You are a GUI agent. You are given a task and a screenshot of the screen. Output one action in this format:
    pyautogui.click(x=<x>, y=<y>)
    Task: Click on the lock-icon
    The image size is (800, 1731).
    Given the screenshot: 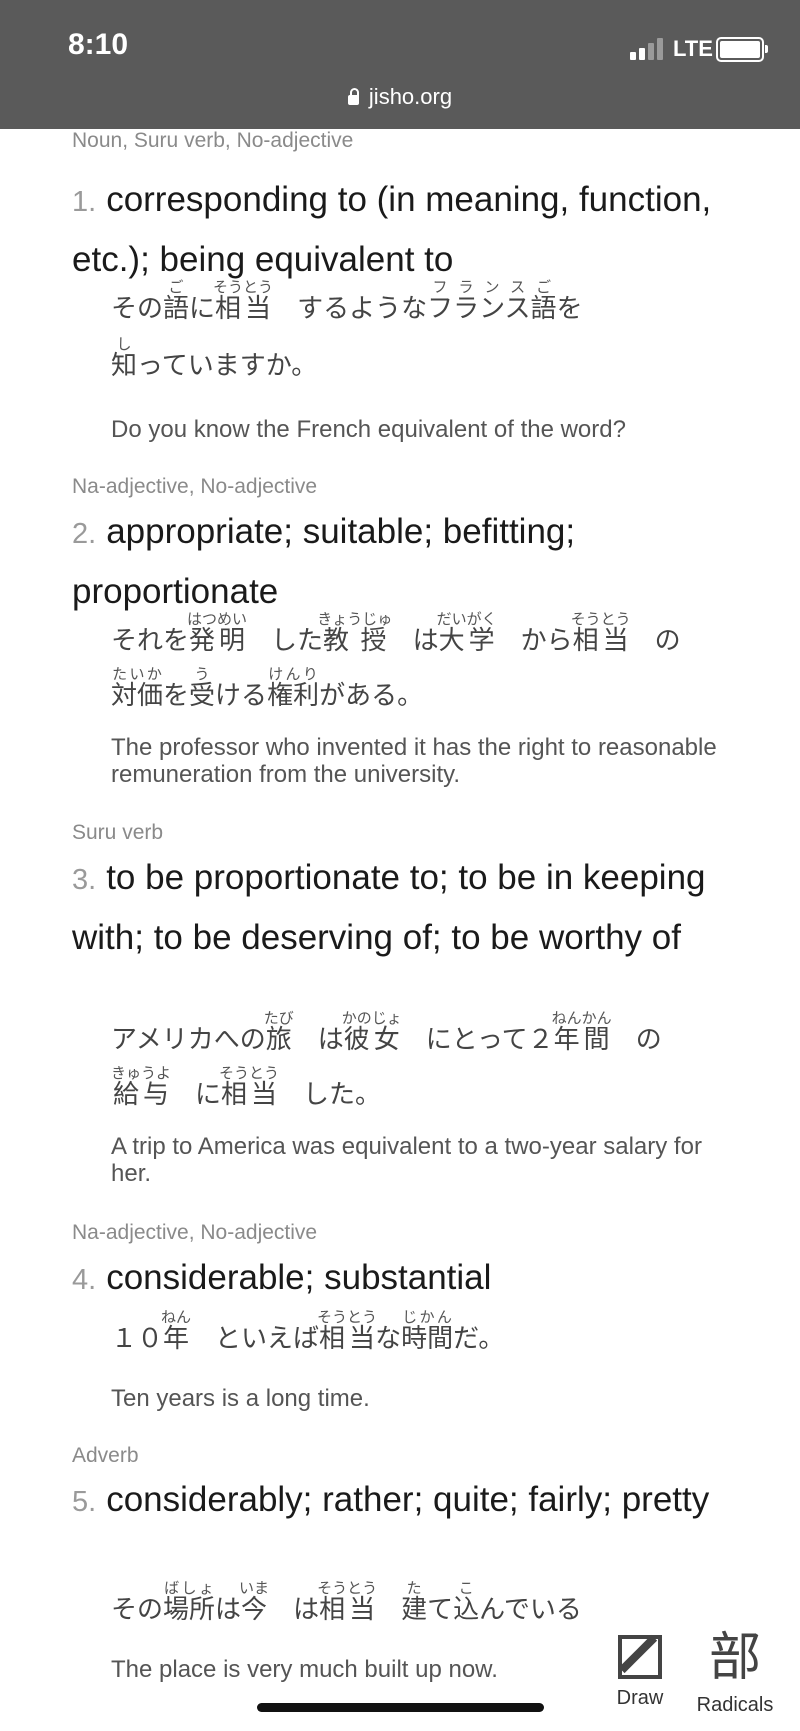 What is the action you would take?
    pyautogui.click(x=353, y=96)
    